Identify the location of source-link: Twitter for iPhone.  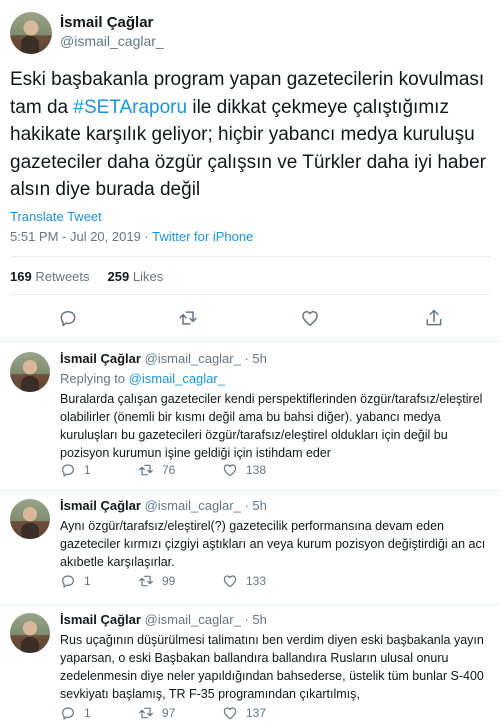
(202, 236).